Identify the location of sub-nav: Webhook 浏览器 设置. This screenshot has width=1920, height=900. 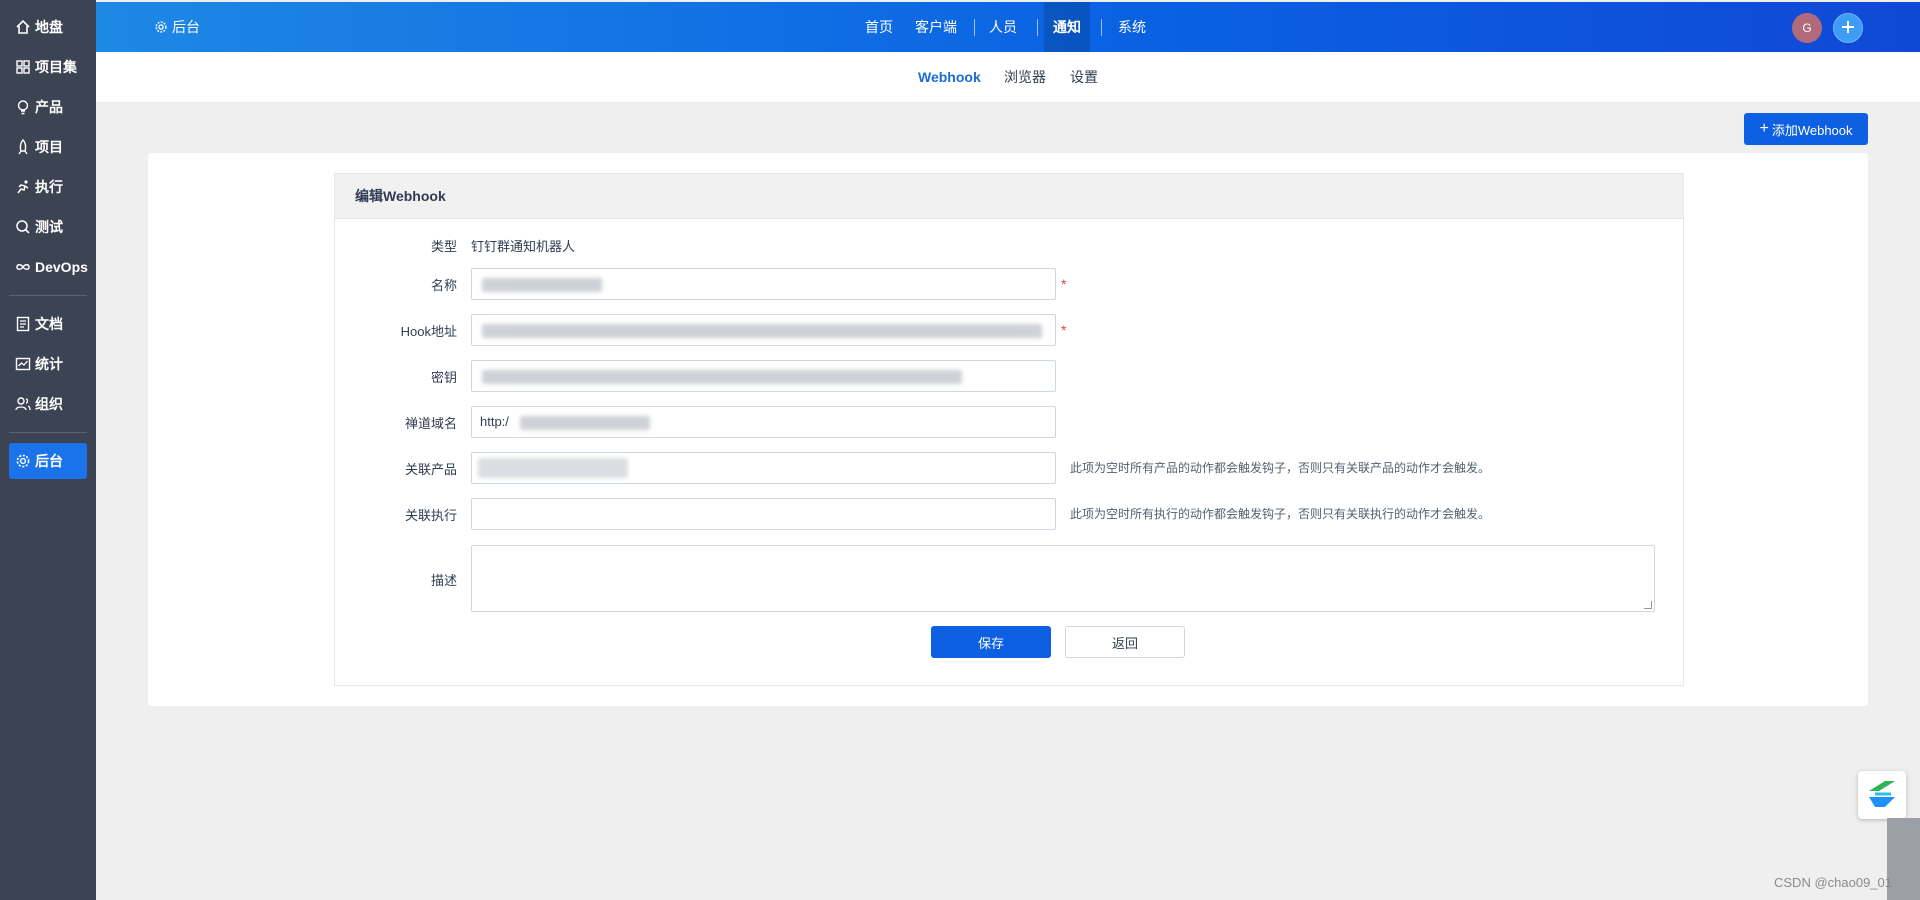
(1008, 77).